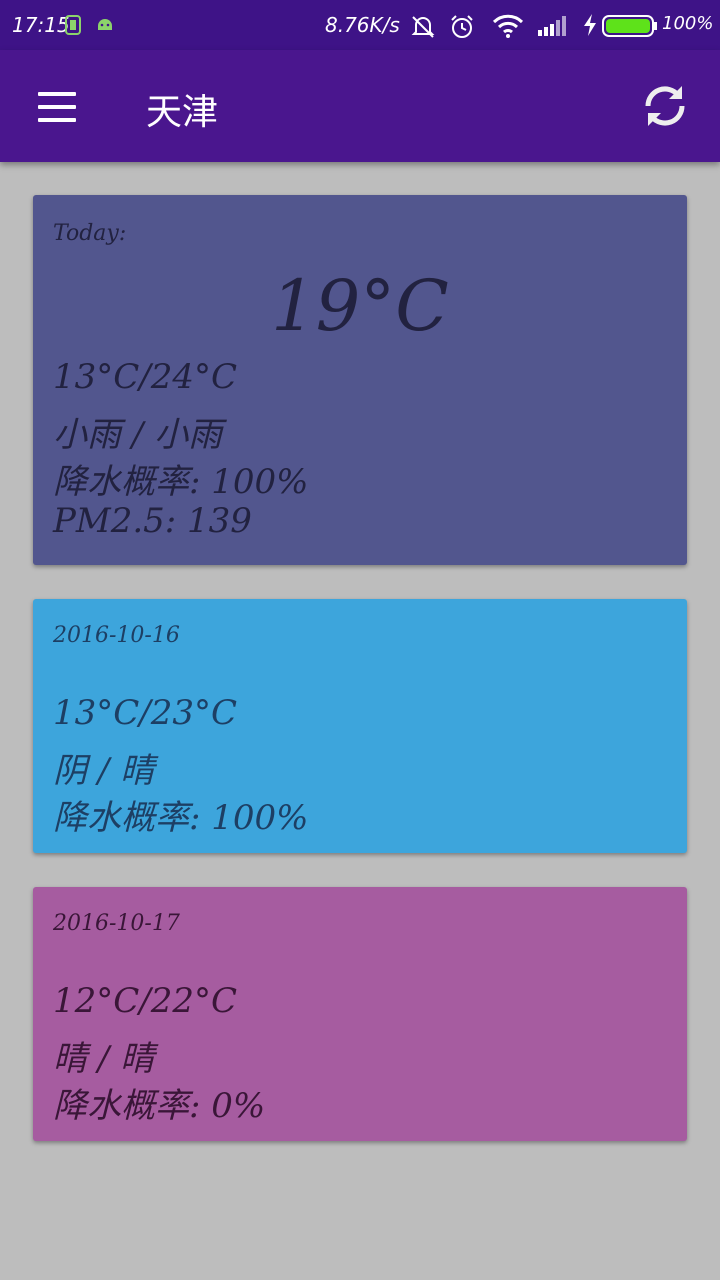 This screenshot has height=1280, width=720. Describe the element at coordinates (360, 106) in the screenshot. I see `app-bar: 天津` at that location.